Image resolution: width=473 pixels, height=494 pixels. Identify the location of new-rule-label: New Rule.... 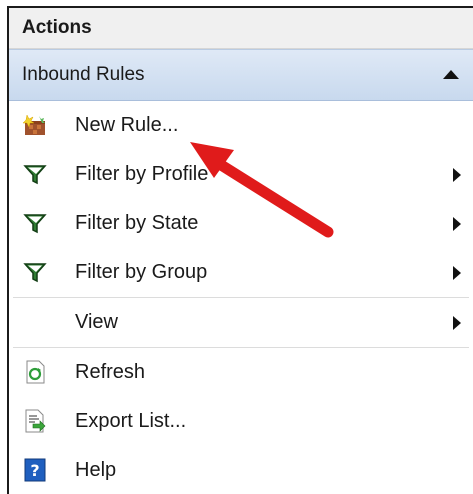
(127, 125).